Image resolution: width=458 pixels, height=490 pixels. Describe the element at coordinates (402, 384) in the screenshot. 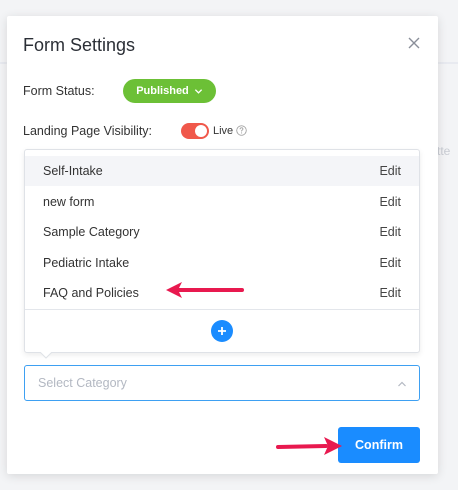

I see `chevron-up-icon` at that location.